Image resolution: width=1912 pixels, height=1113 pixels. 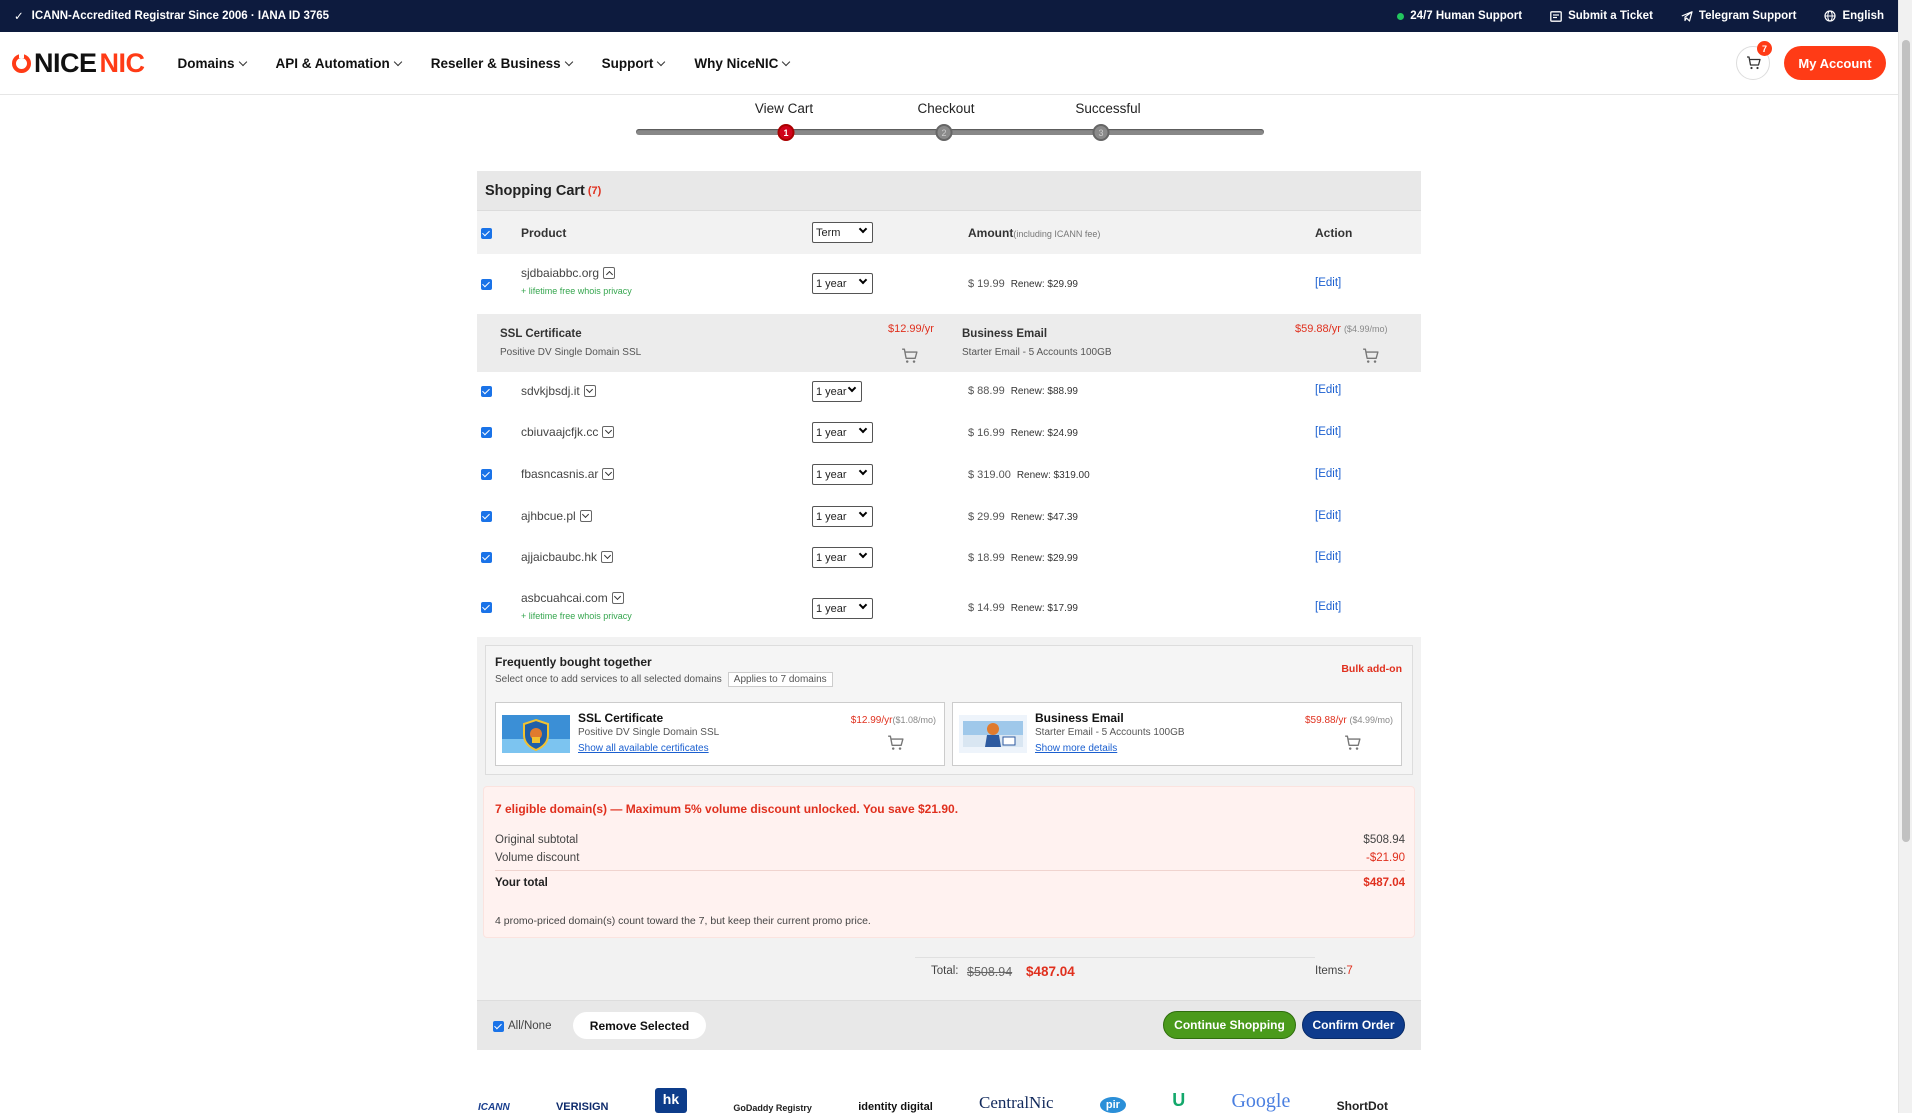 I want to click on nicenic-logo: NICE NIC, so click(x=78, y=63).